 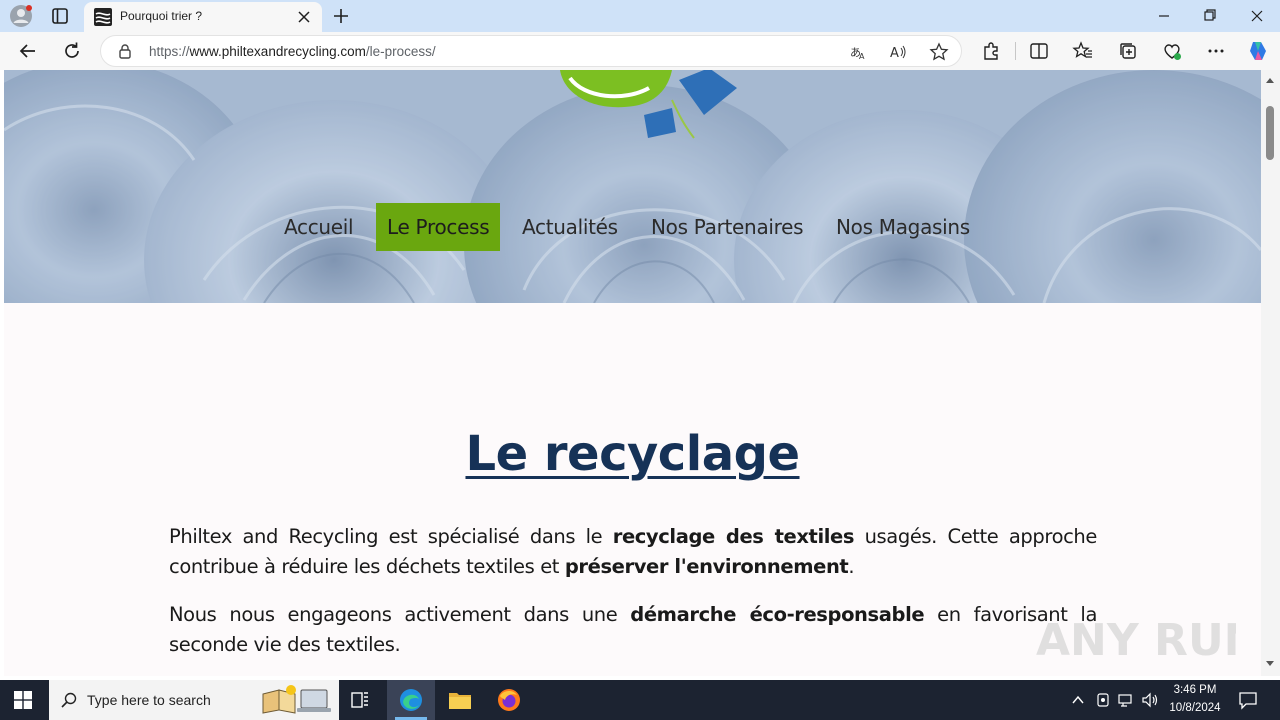 What do you see at coordinates (777, 614) in the screenshot?
I see `p2-bold: démarche éco-responsable` at bounding box center [777, 614].